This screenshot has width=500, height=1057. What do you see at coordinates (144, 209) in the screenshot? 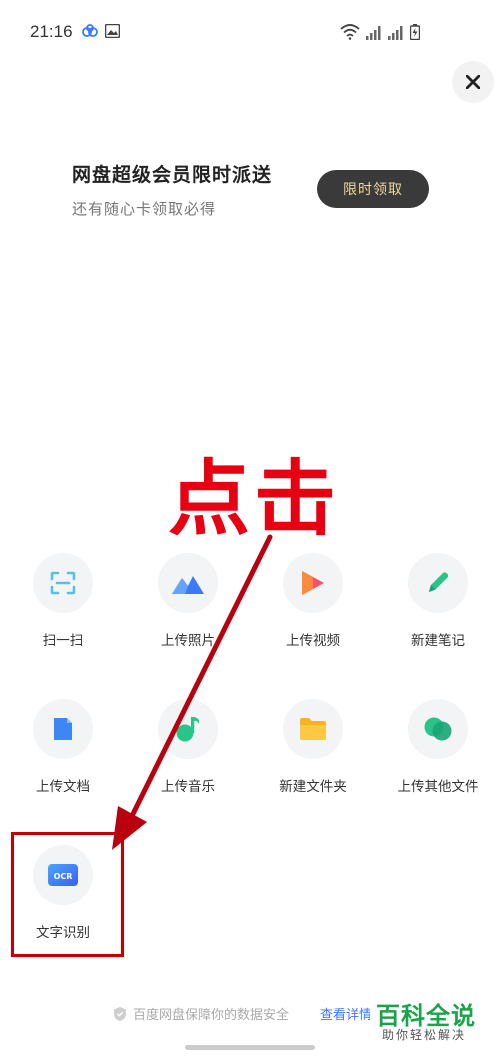
I see `promo-subtitle: 还有随心卡领取必得` at bounding box center [144, 209].